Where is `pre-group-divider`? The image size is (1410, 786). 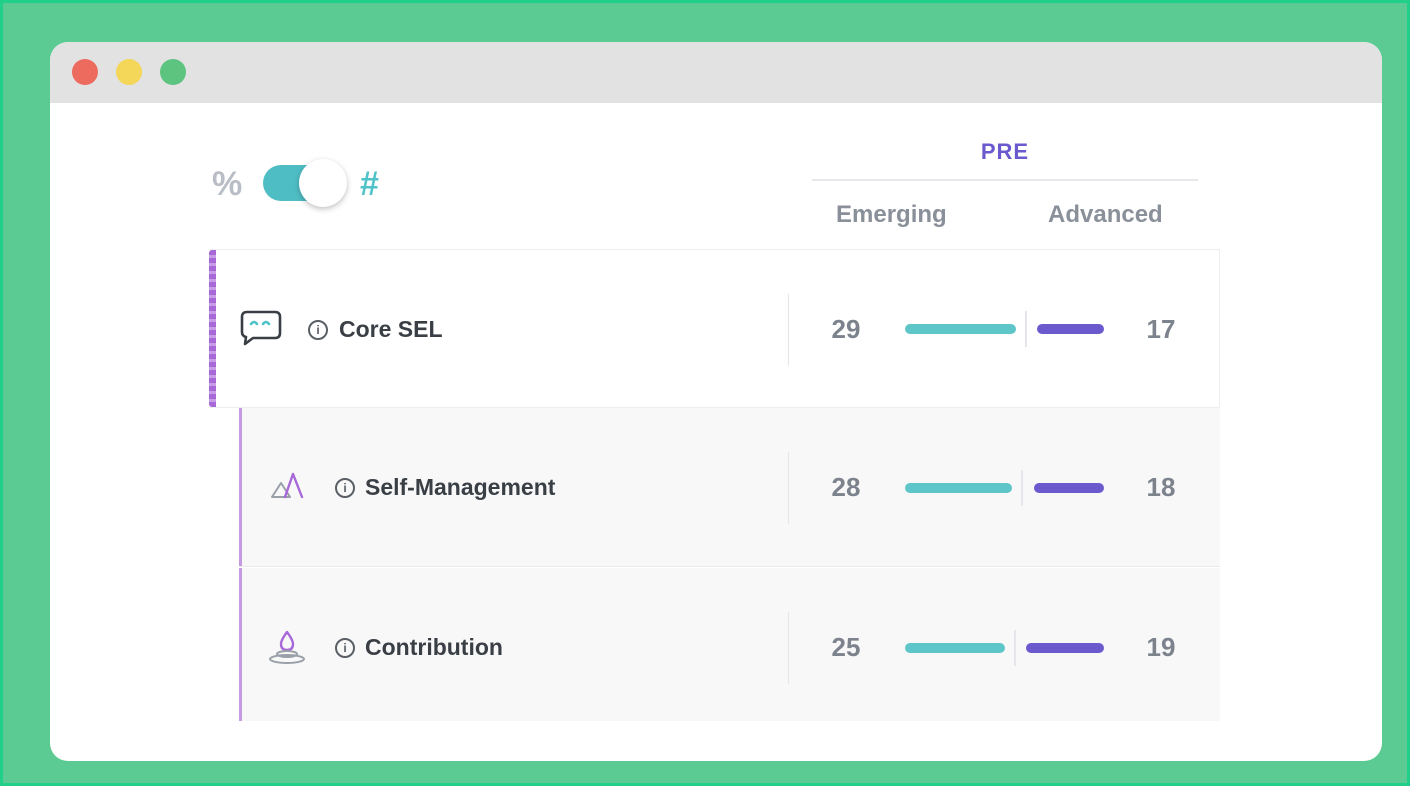
pre-group-divider is located at coordinates (1005, 180).